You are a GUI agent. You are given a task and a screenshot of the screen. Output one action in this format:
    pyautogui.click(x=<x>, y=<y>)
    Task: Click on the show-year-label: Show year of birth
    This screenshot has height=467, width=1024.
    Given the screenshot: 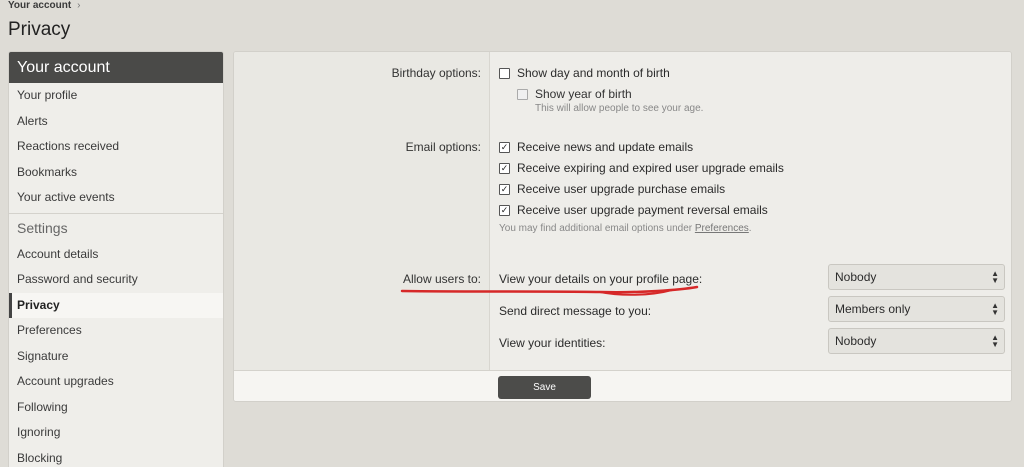 What is the action you would take?
    pyautogui.click(x=583, y=94)
    